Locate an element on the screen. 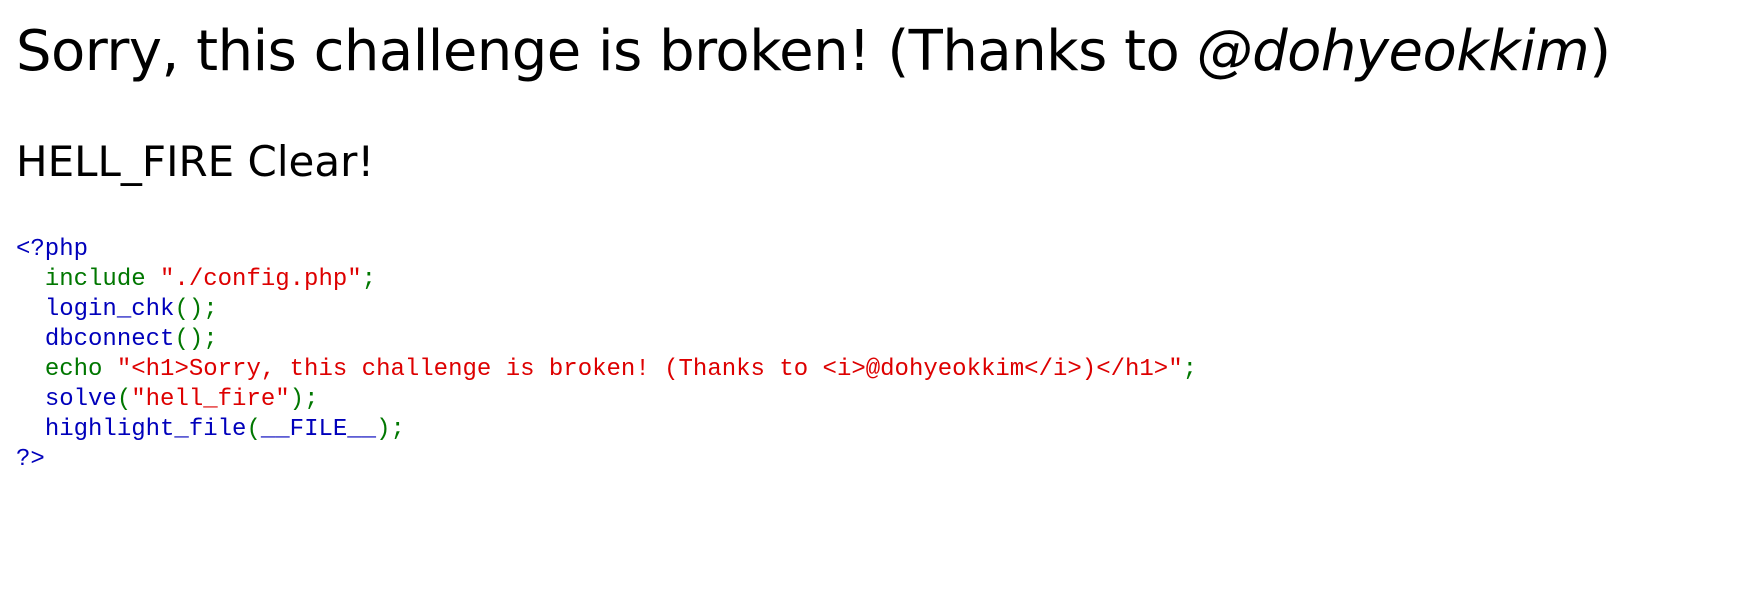 Image resolution: width=1744 pixels, height=610 pixels. code-line-close-tag: ?> is located at coordinates (606, 460).